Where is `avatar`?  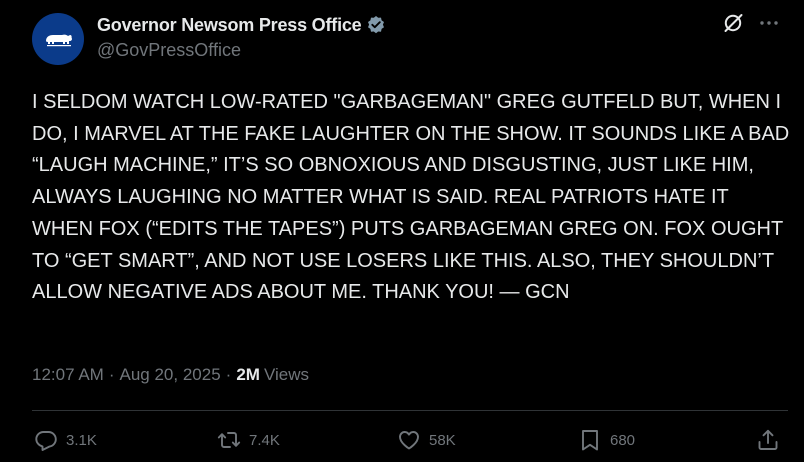 avatar is located at coordinates (58, 39).